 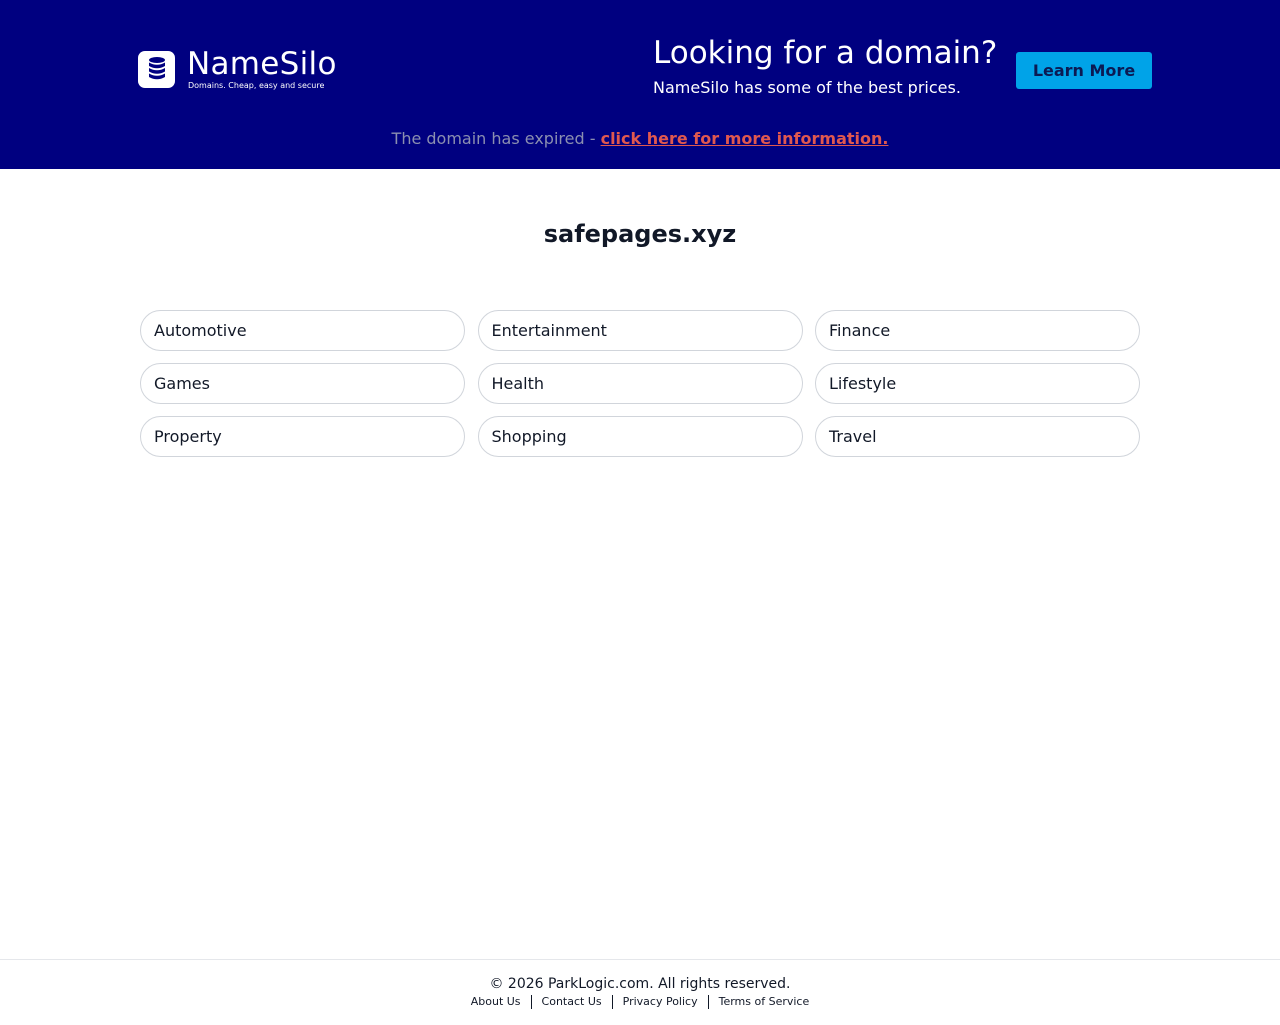 I want to click on promo-title: Looking for a domain?, so click(x=825, y=53).